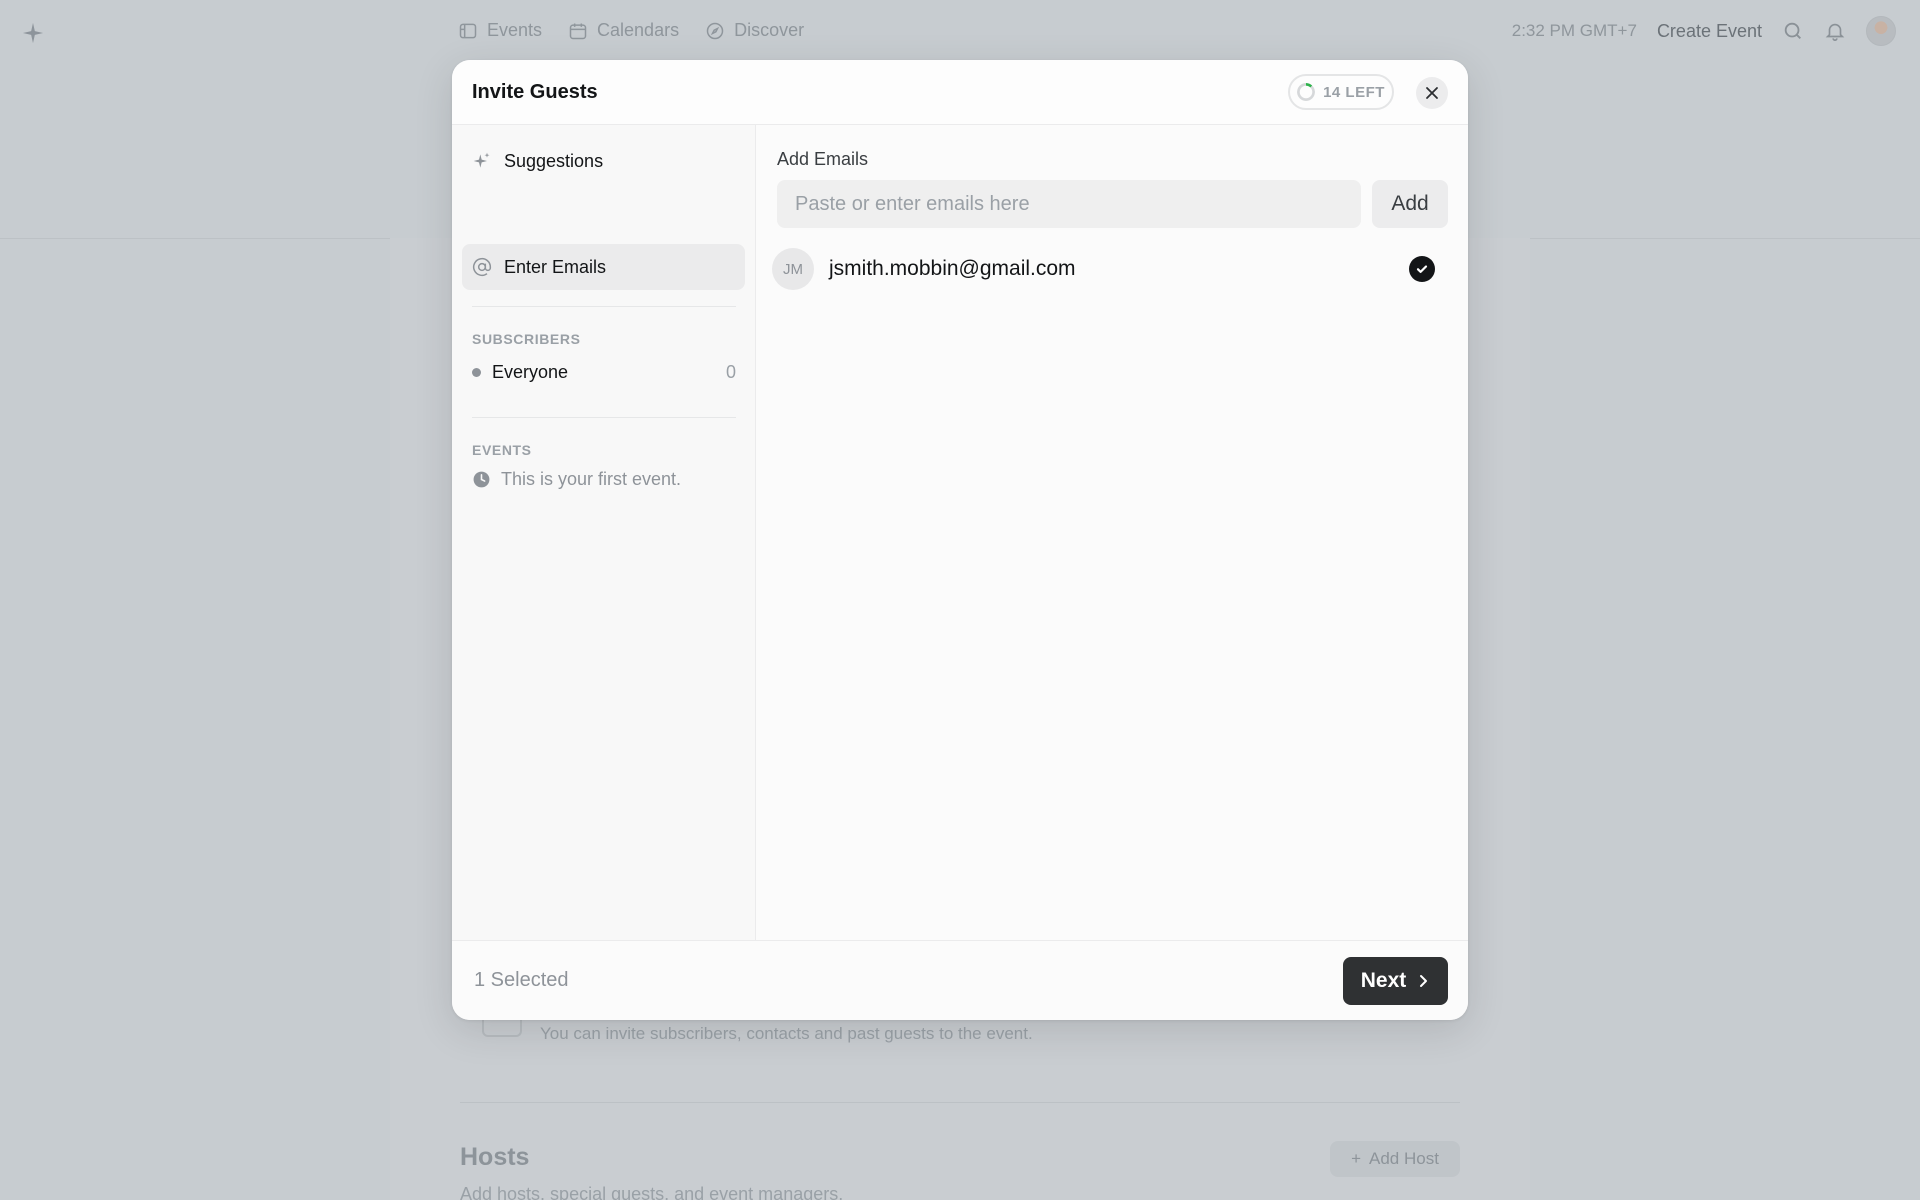 This screenshot has height=1200, width=1920. Describe the element at coordinates (554, 160) in the screenshot. I see `sidebar-item-label: Suggestions` at that location.